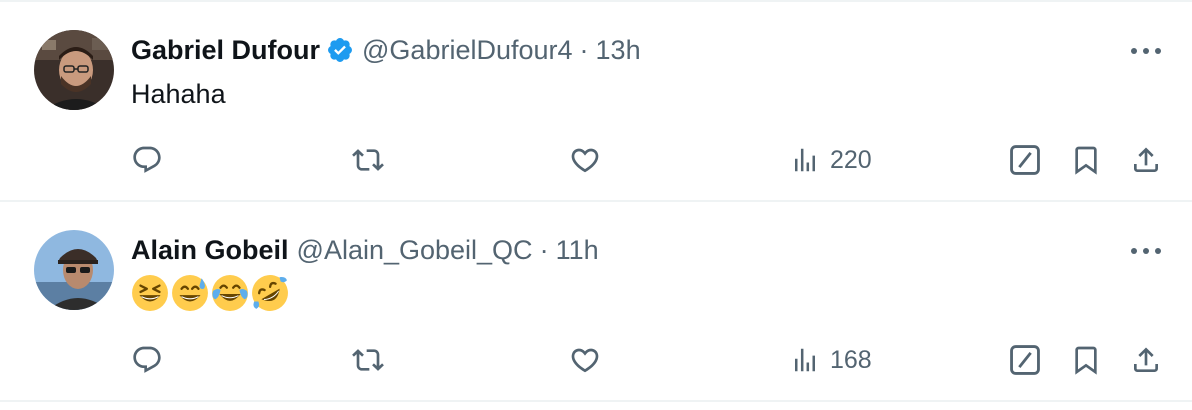  I want to click on divider, so click(596, 401).